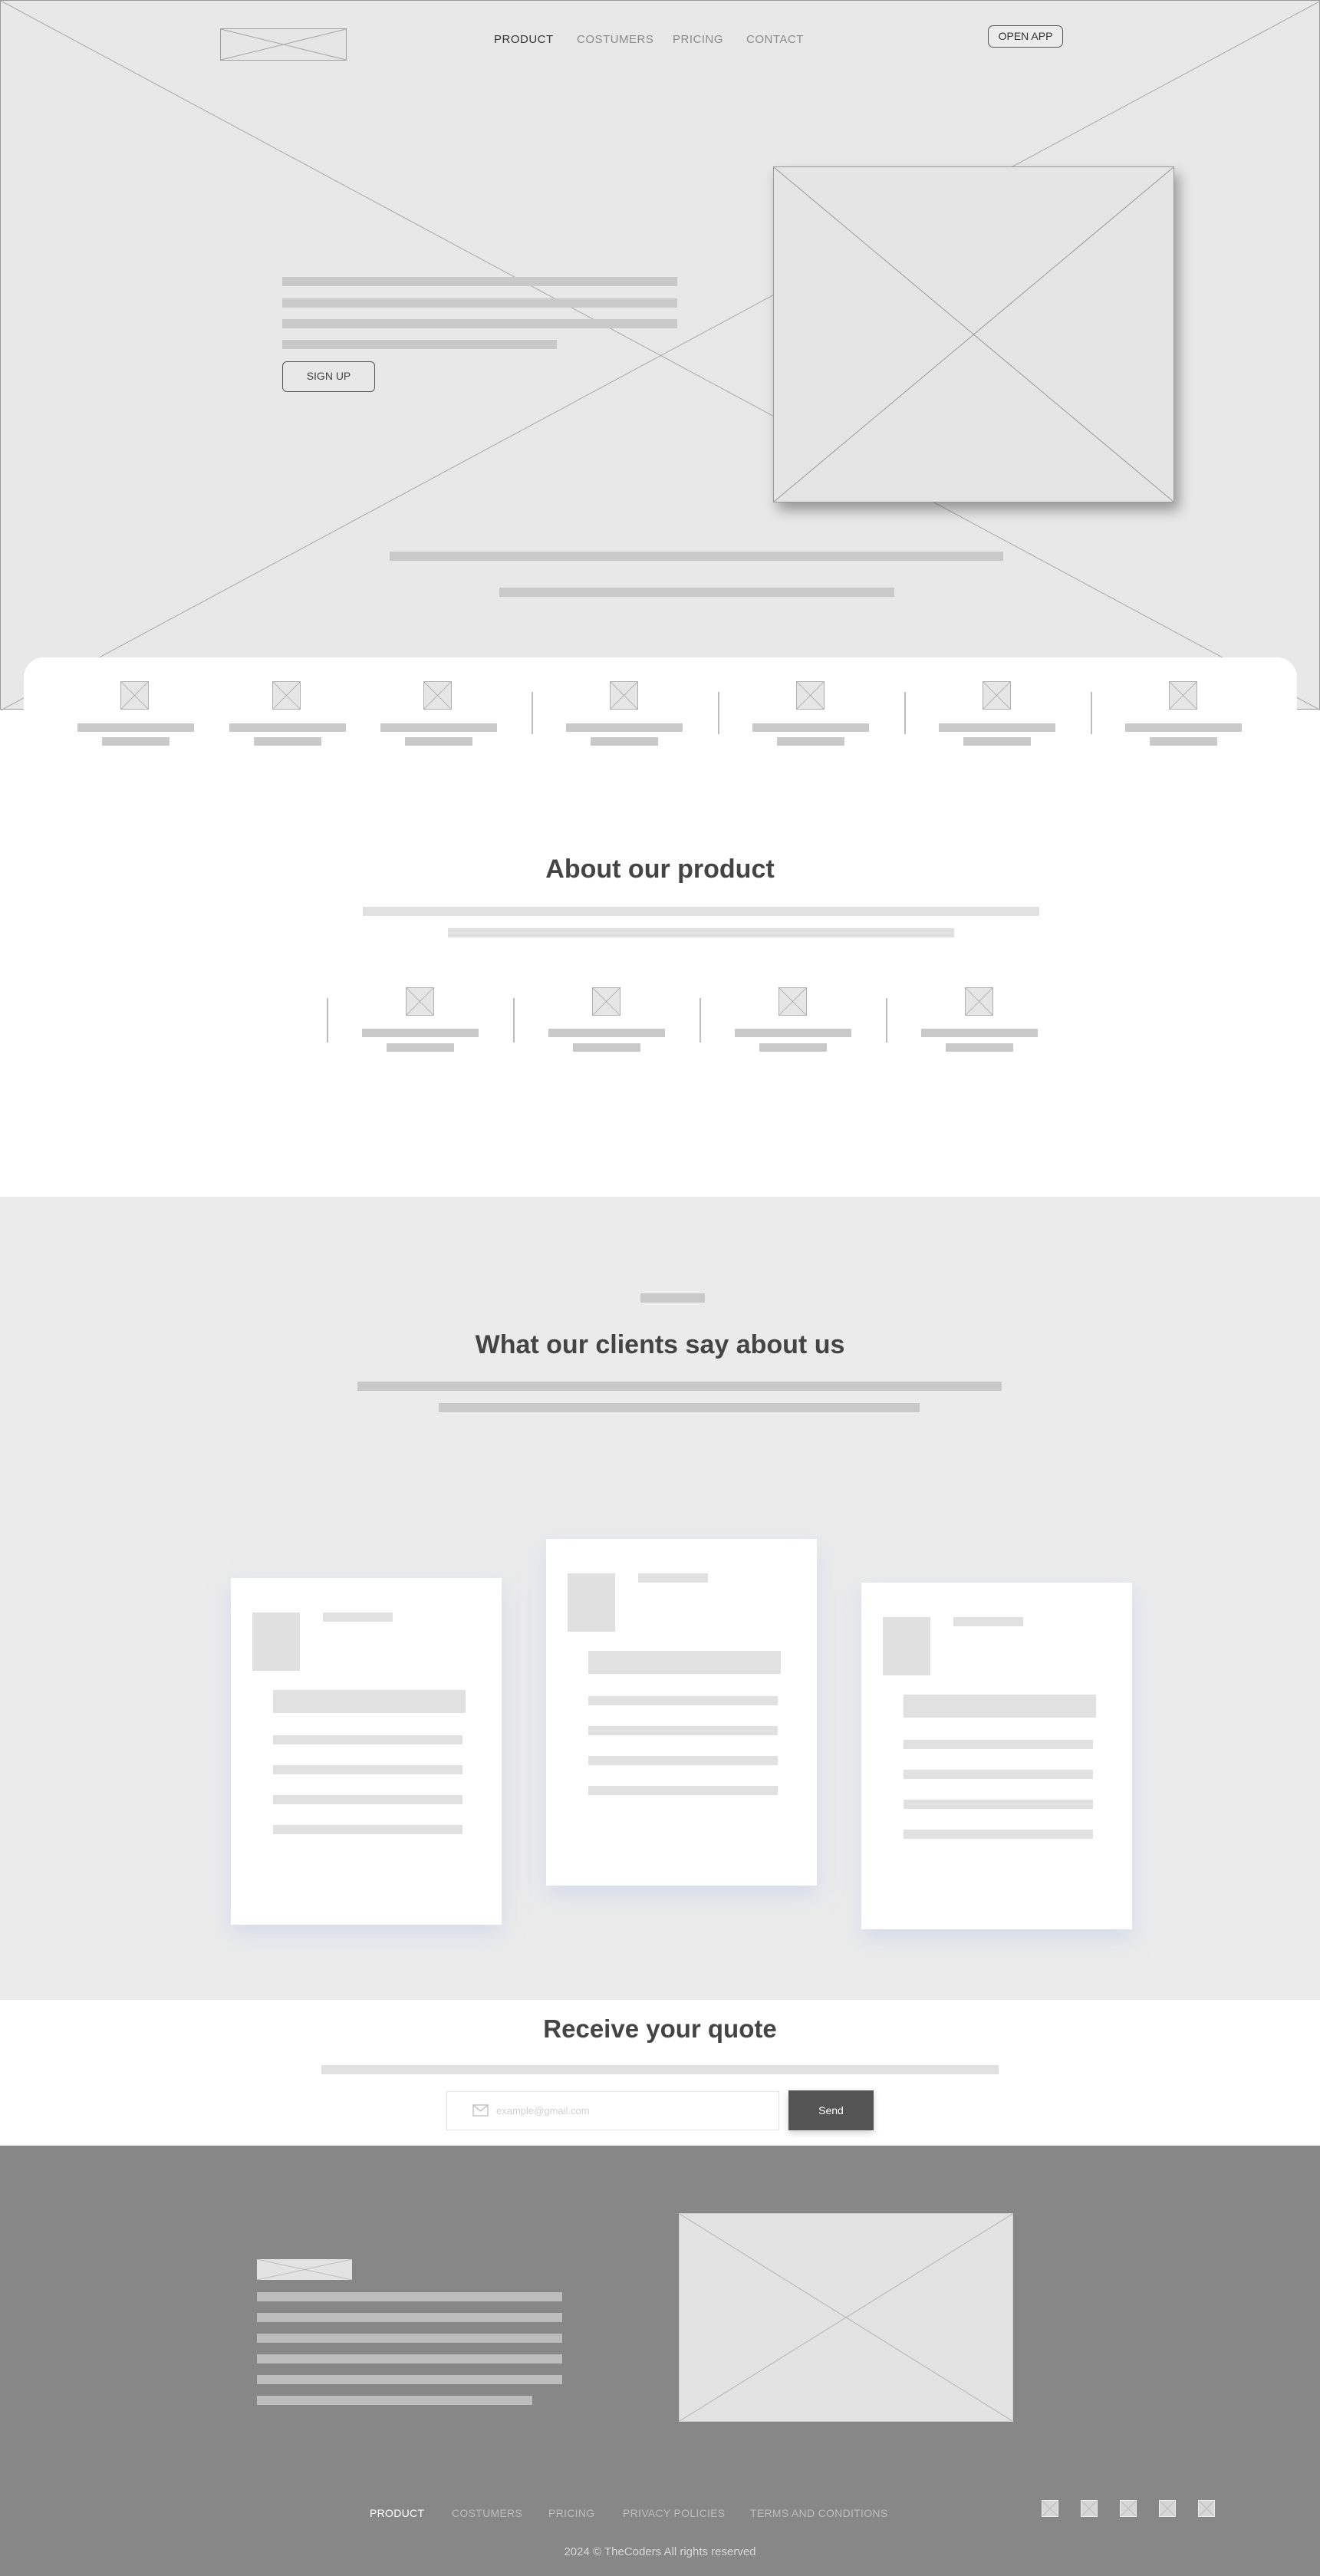 The height and width of the screenshot is (2576, 1320). Describe the element at coordinates (775, 39) in the screenshot. I see `nav-item-contact: CONTACT` at that location.